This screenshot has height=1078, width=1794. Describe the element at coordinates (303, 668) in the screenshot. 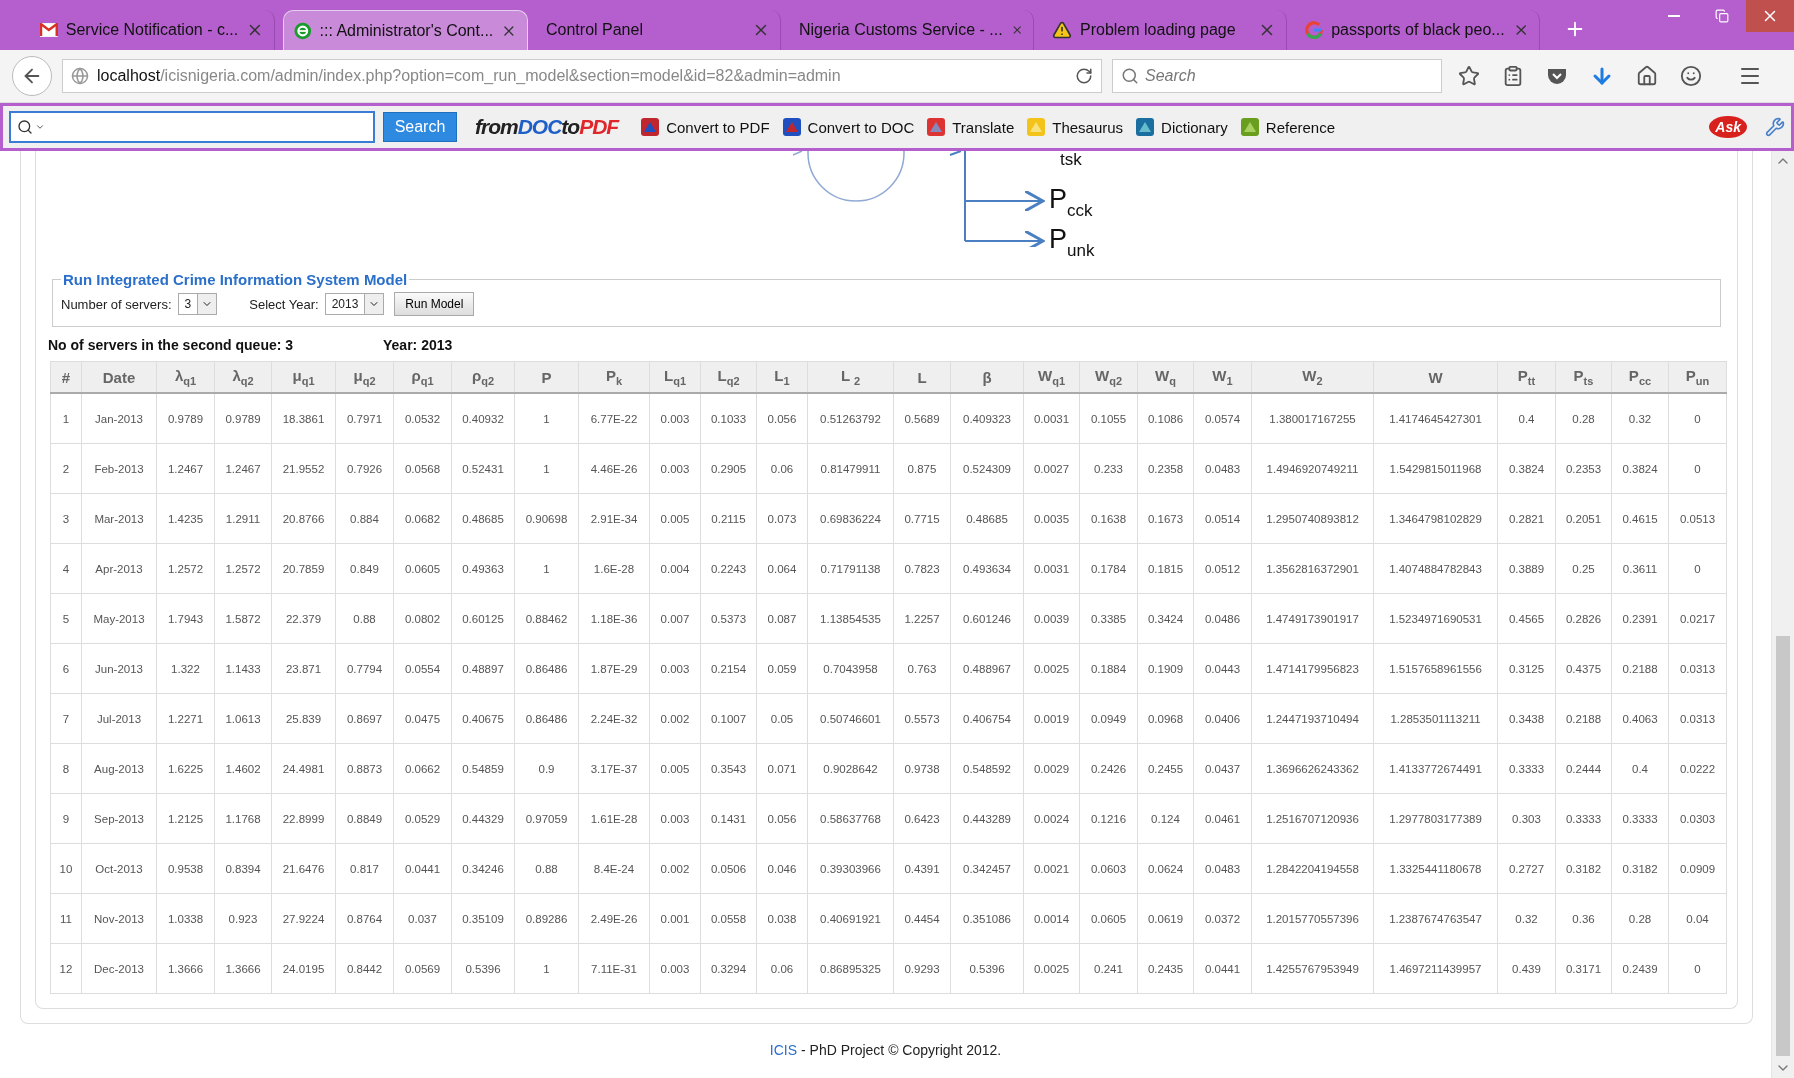

I see `table-cell: 23.871` at that location.